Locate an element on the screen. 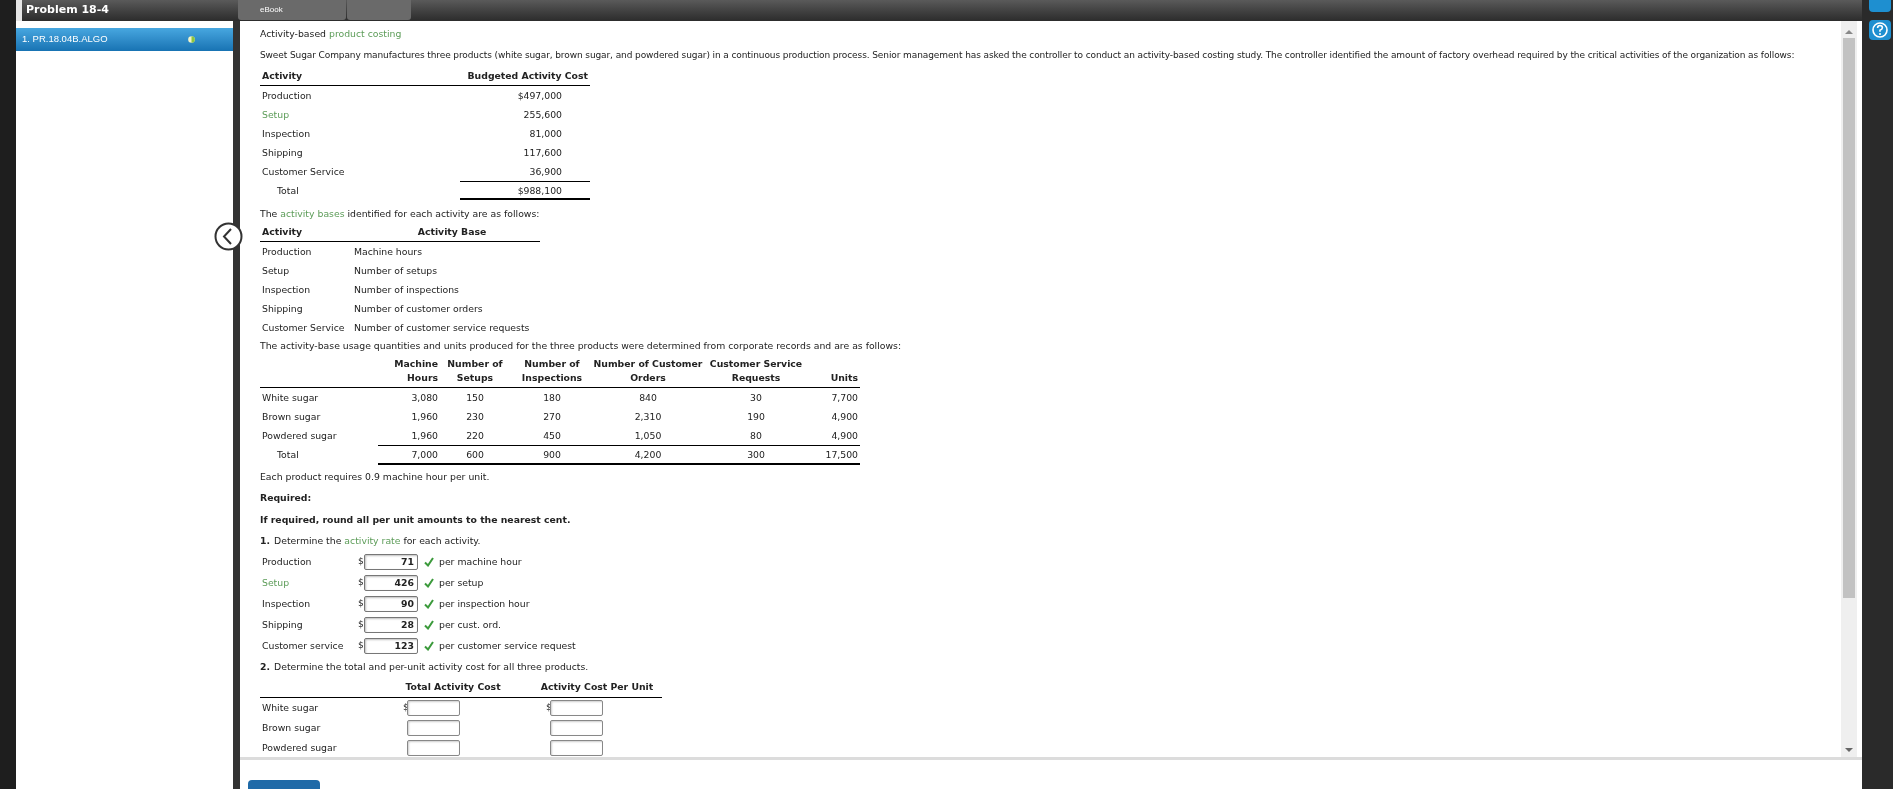 This screenshot has width=1893, height=789. help-icon is located at coordinates (1879, 30).